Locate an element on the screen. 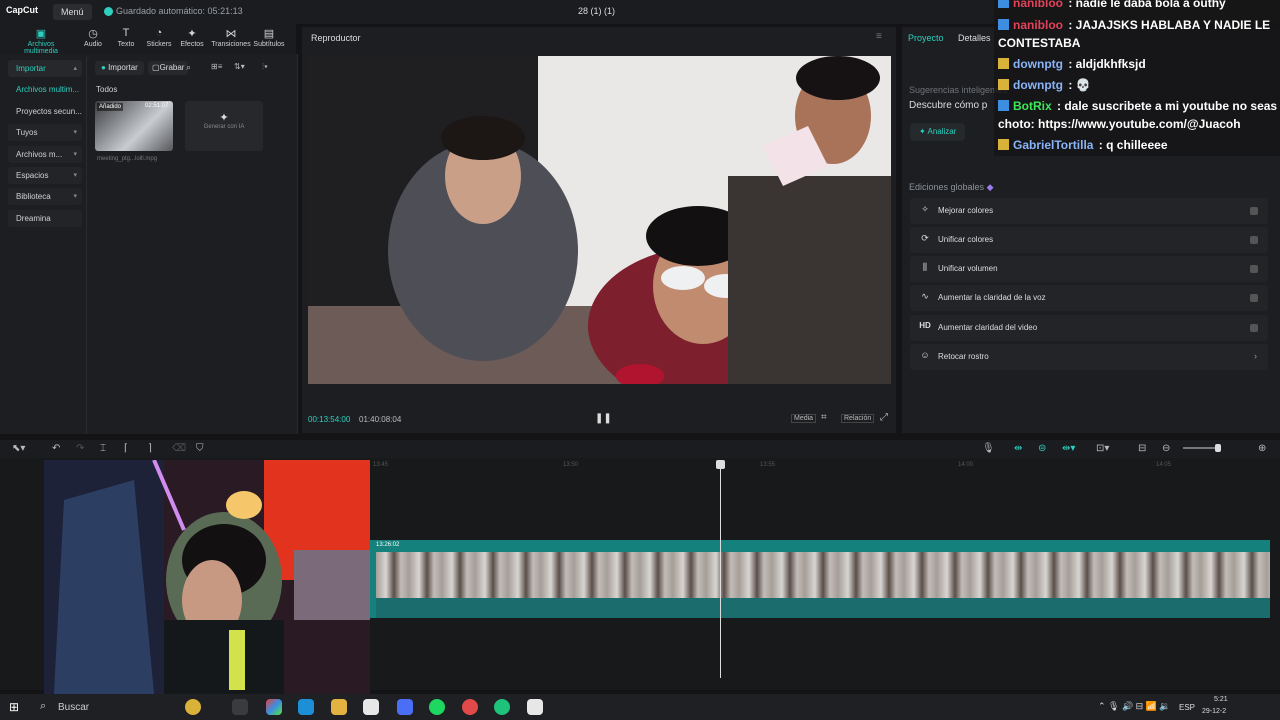 The height and width of the screenshot is (720, 1280). edit-unify-colors: ⟳ Unificar colores is located at coordinates (1089, 240).